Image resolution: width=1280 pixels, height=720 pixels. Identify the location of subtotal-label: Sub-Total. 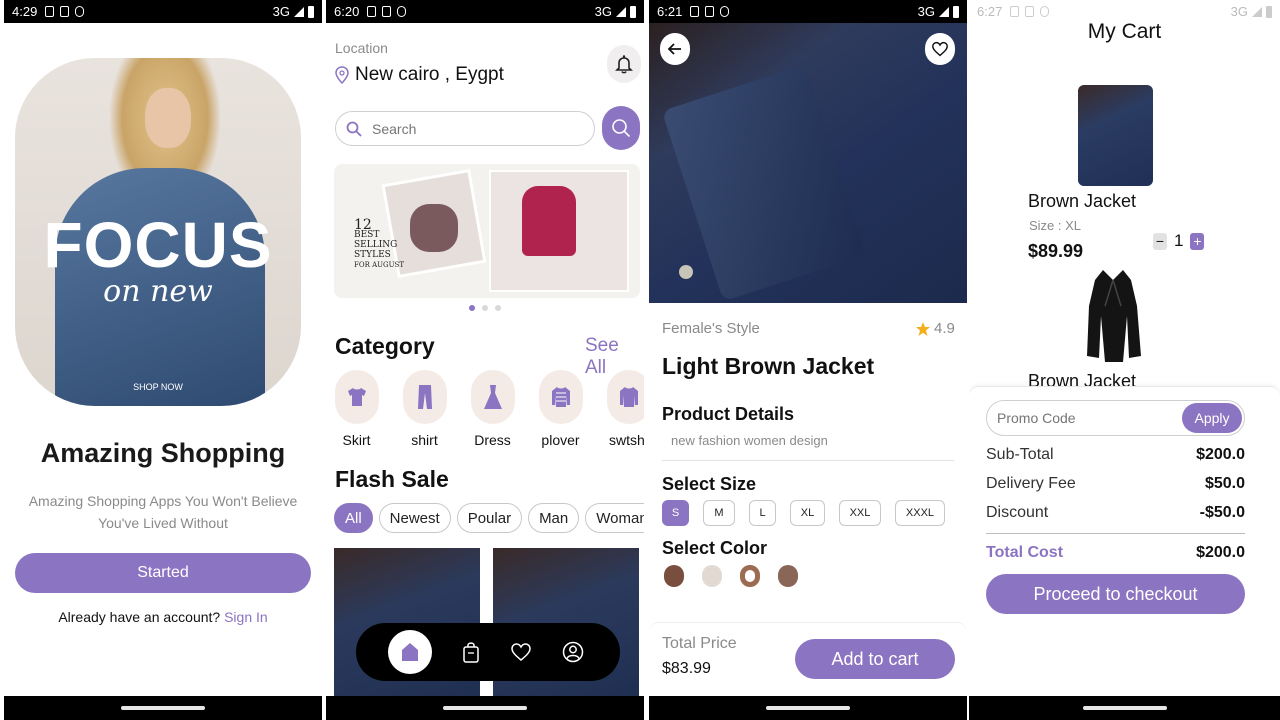
(1020, 454).